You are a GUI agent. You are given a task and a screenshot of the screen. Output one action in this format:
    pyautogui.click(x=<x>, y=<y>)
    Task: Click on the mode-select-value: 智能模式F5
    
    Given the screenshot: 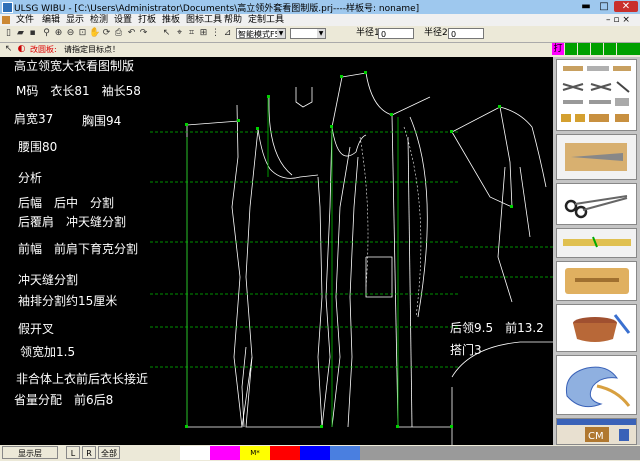 What is the action you would take?
    pyautogui.click(x=259, y=34)
    